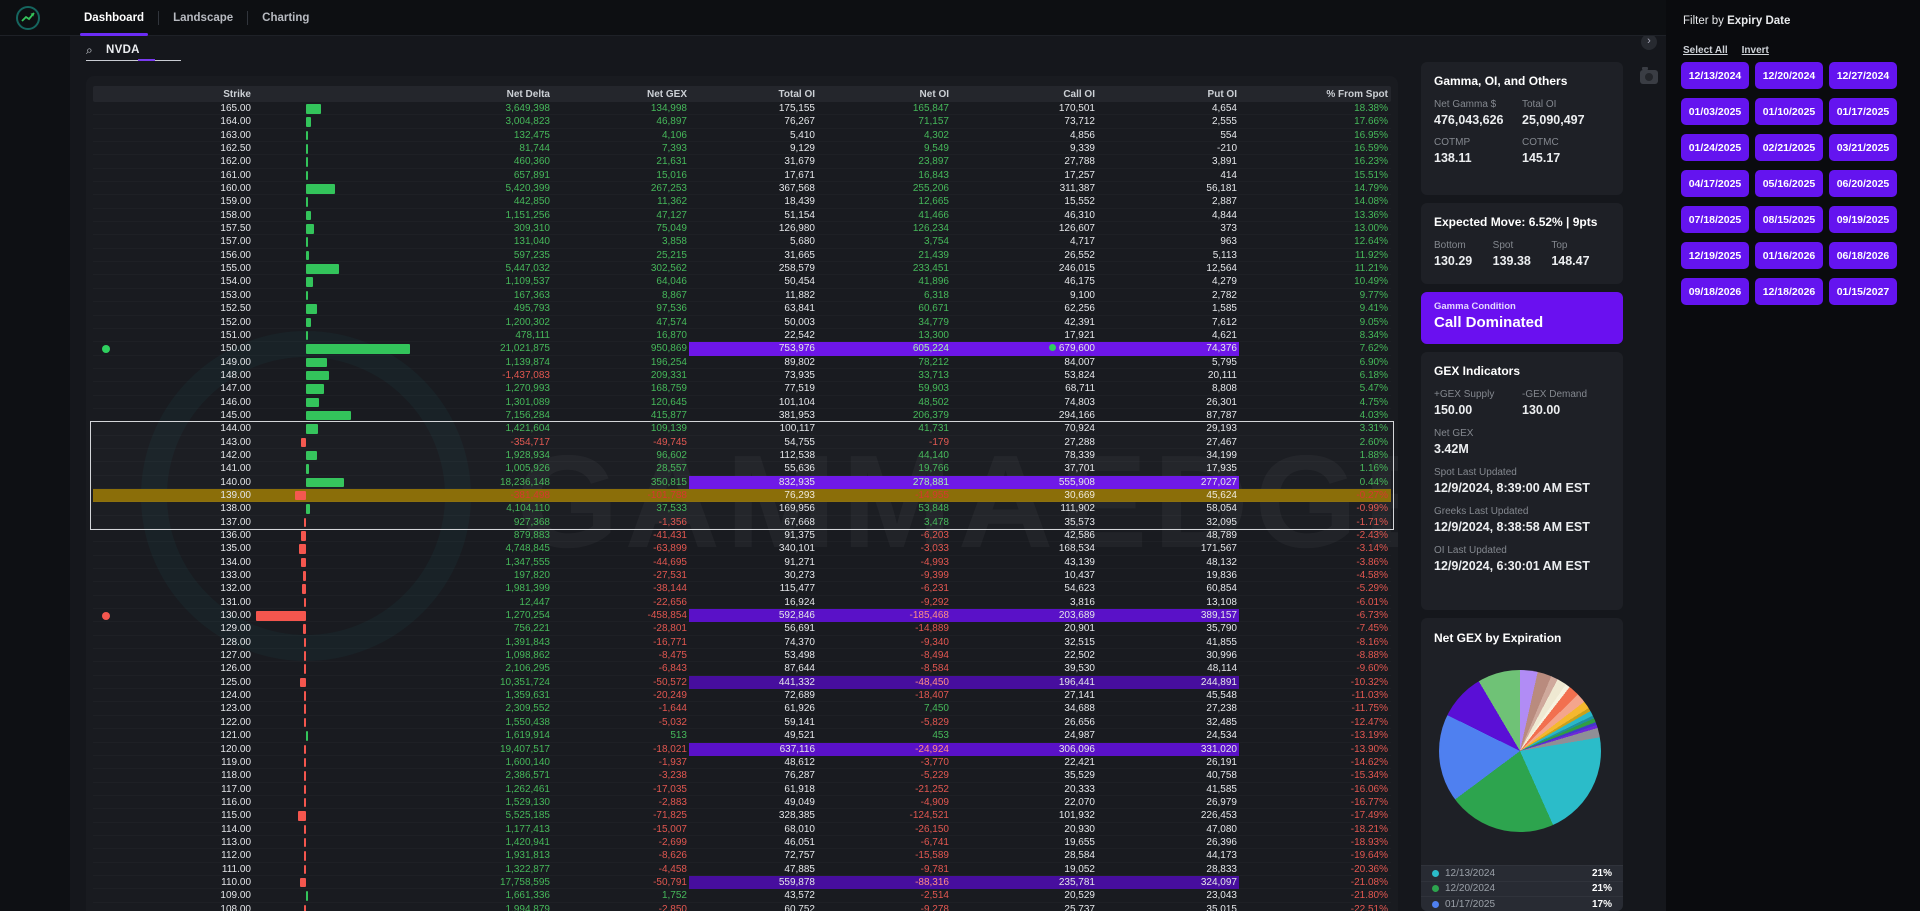  Describe the element at coordinates (530, 495) in the screenshot. I see `net-delta-cell: -381,498` at that location.